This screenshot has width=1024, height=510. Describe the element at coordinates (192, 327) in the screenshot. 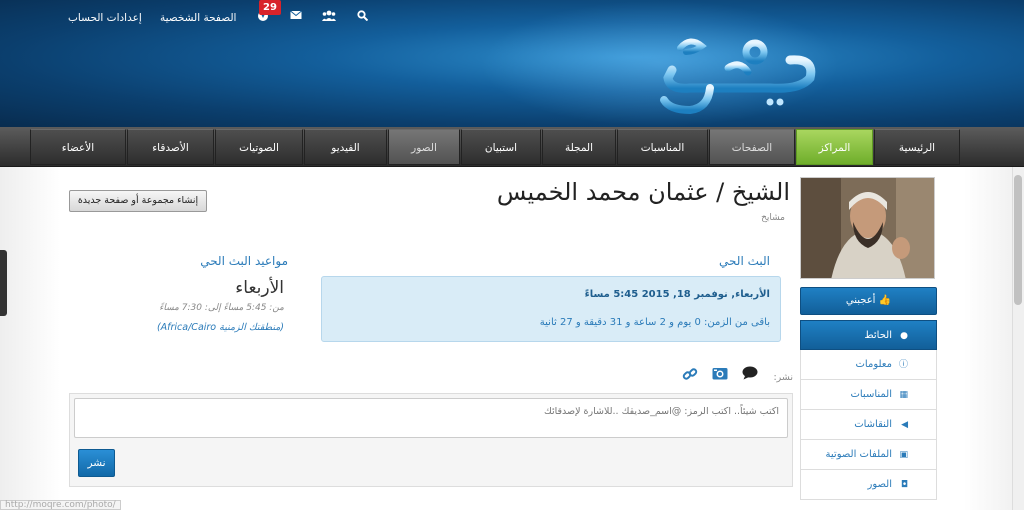

I see `schedule-timezone: (منطقتك الزمنية Africa/Cairo)` at that location.